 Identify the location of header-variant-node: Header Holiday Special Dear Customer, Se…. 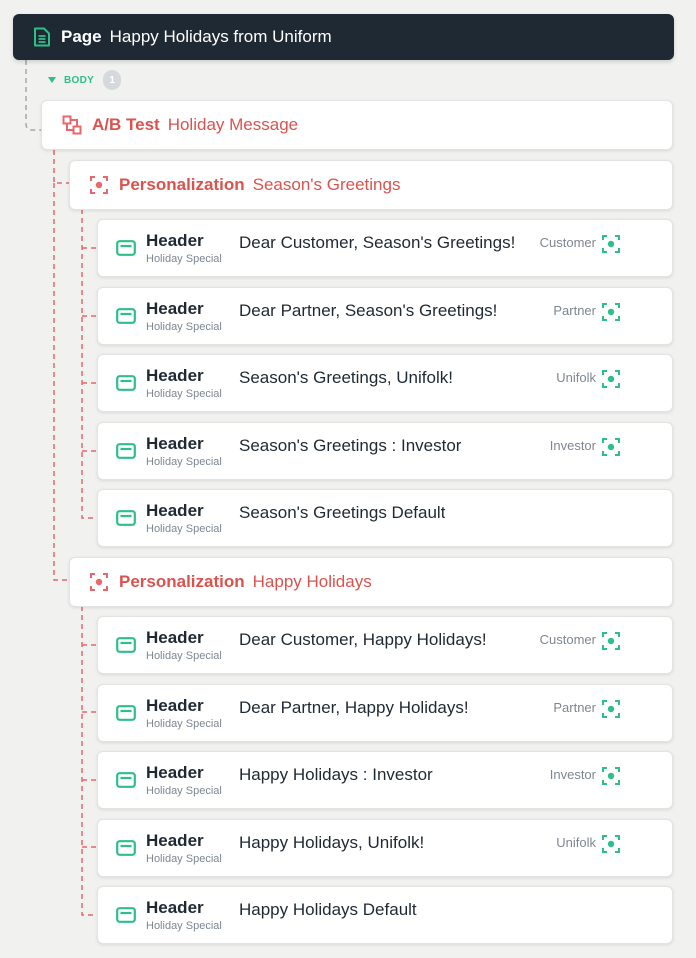
(385, 248).